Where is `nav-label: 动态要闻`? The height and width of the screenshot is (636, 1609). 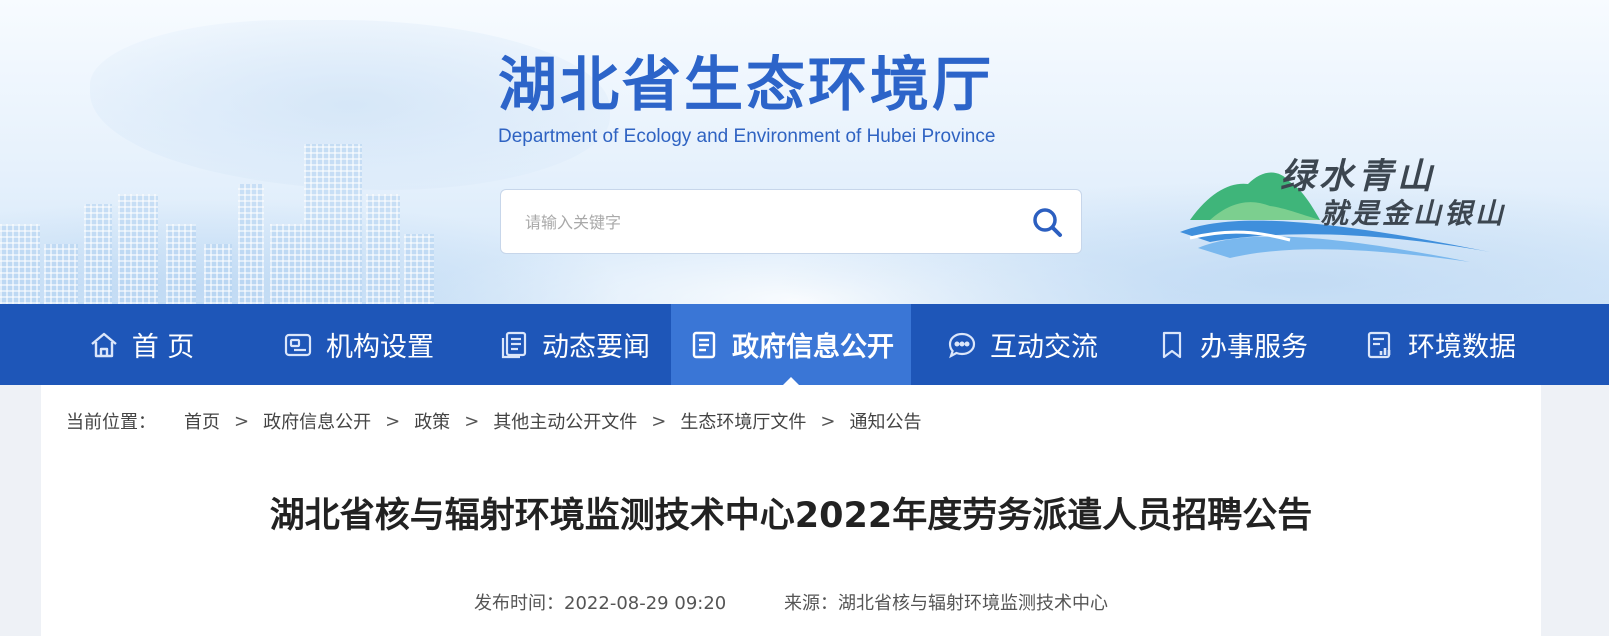
nav-label: 动态要闻 is located at coordinates (596, 347).